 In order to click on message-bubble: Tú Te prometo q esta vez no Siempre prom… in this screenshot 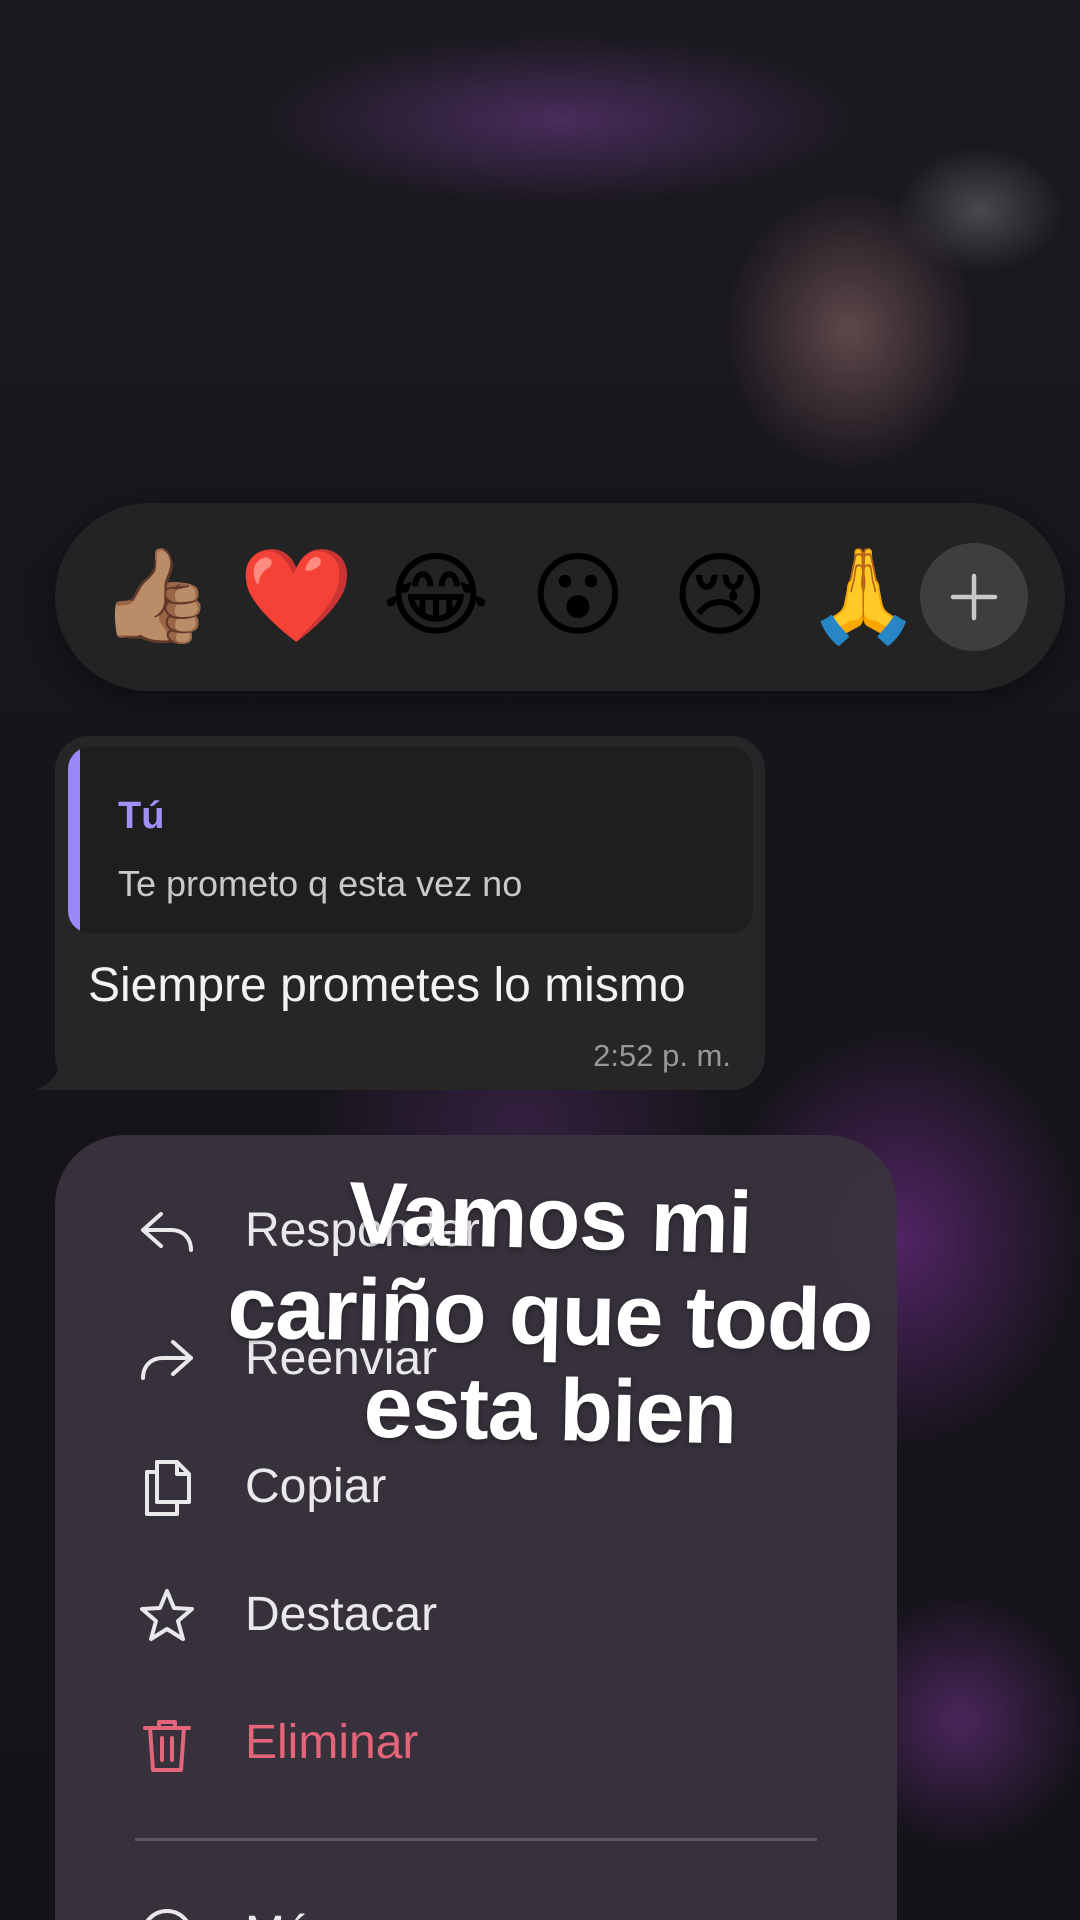, I will do `click(410, 913)`.